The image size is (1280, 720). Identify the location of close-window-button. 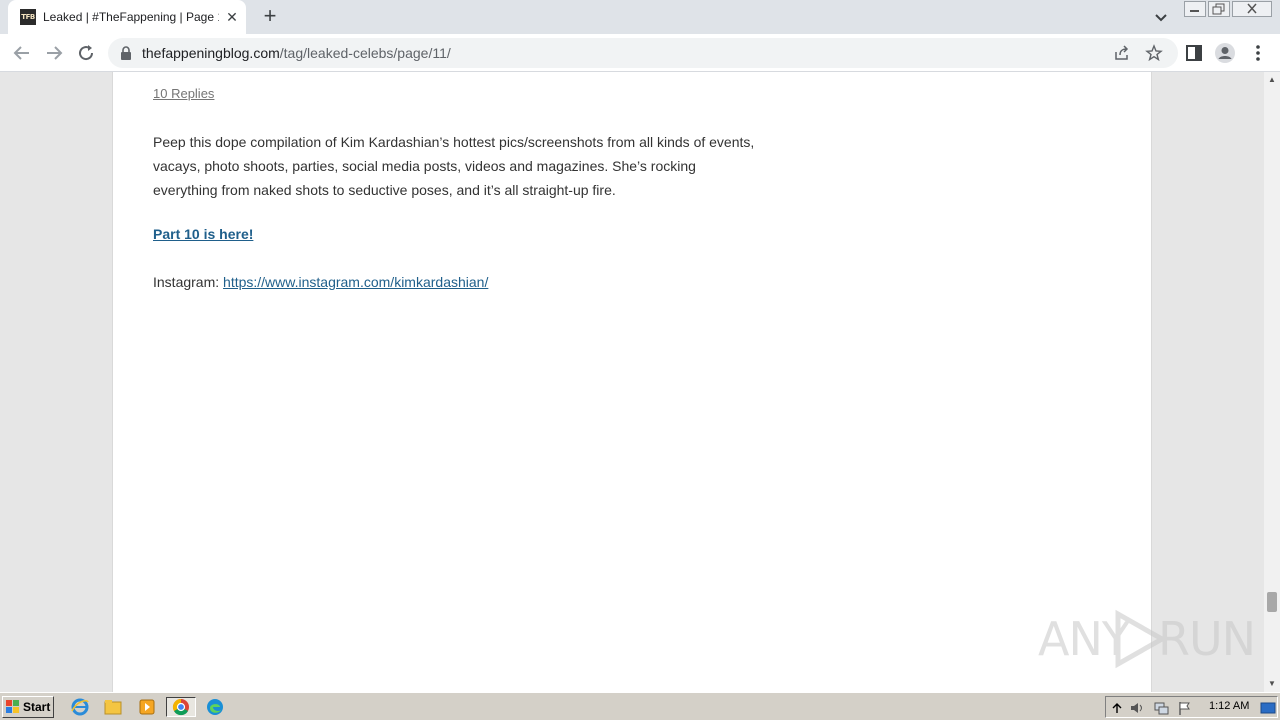
(1252, 9).